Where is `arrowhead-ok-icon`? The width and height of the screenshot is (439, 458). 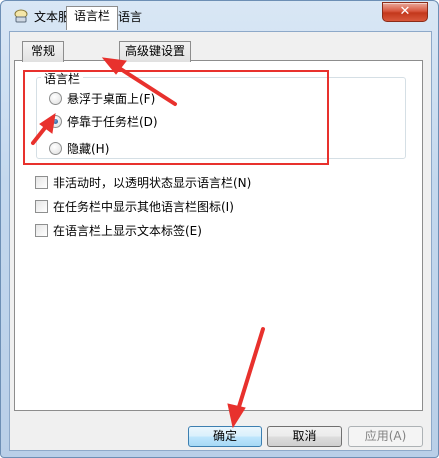
arrowhead-ok-icon is located at coordinates (236, 416).